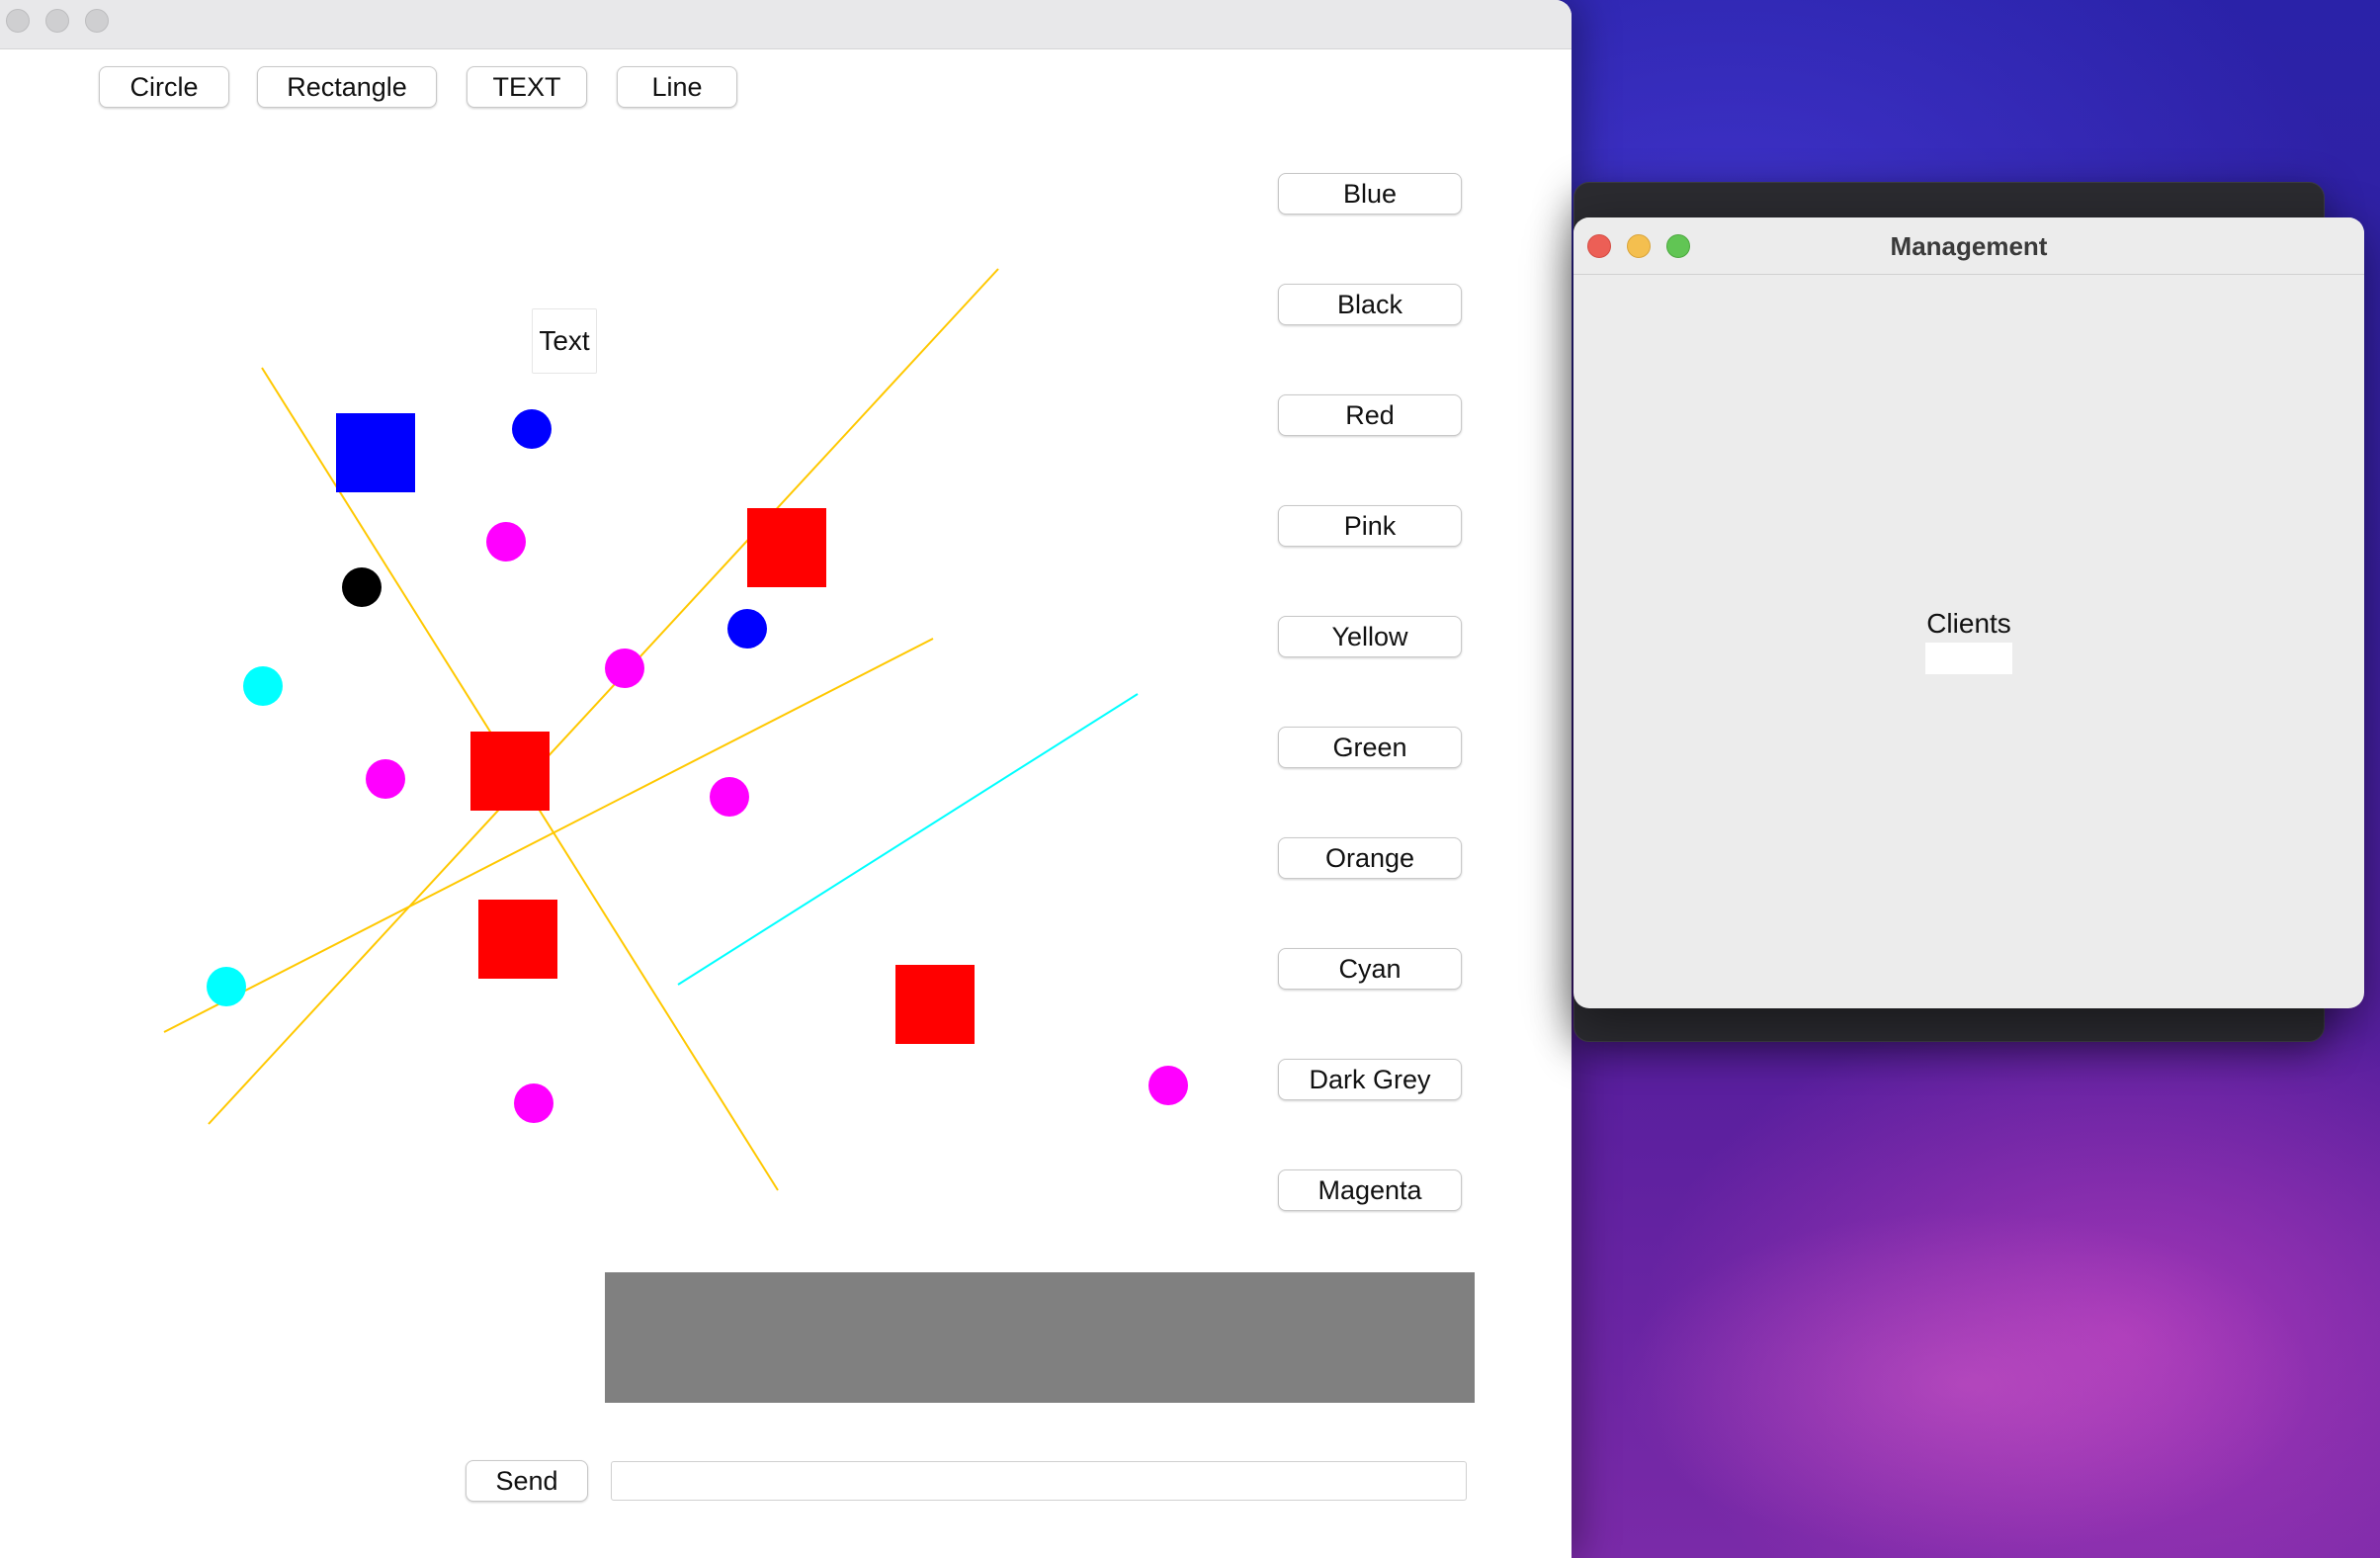  I want to click on clients-label: Clients, so click(1968, 623).